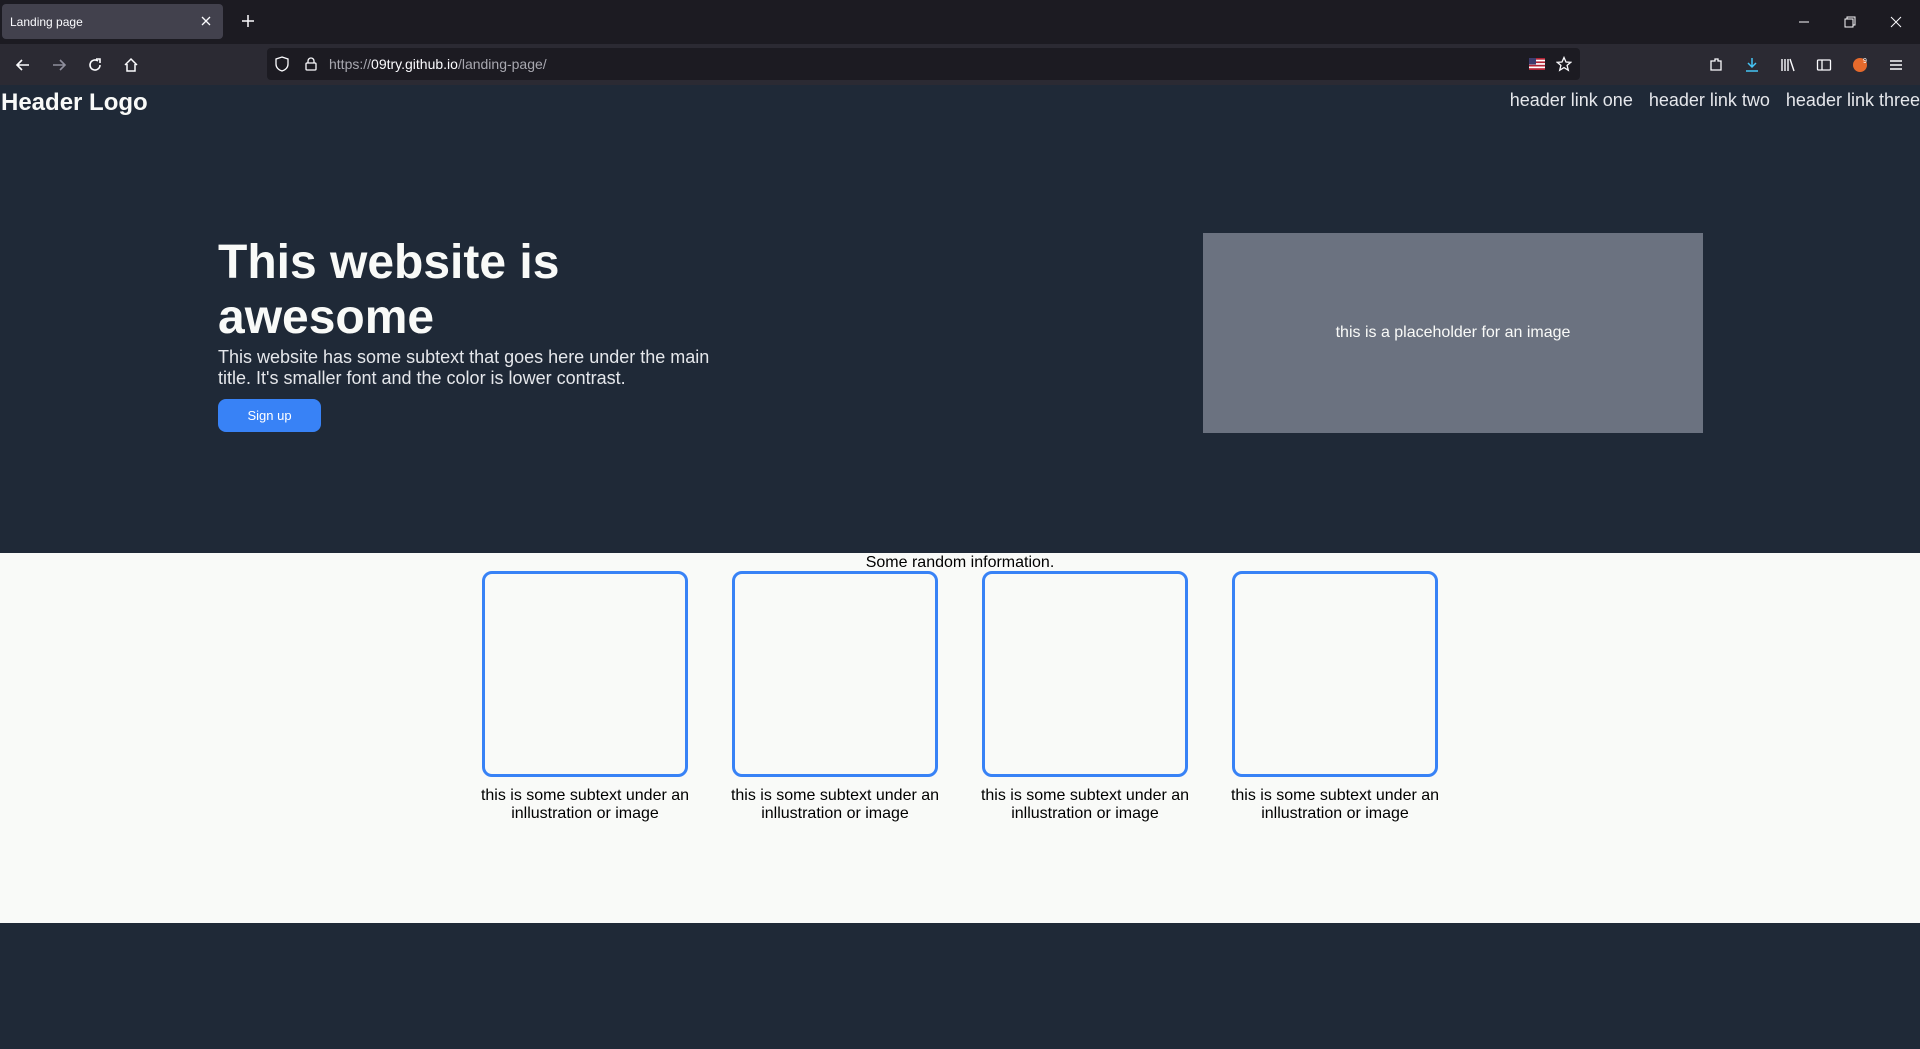 The height and width of the screenshot is (1049, 1920). Describe the element at coordinates (1571, 100) in the screenshot. I see `header-link-one: header link one` at that location.